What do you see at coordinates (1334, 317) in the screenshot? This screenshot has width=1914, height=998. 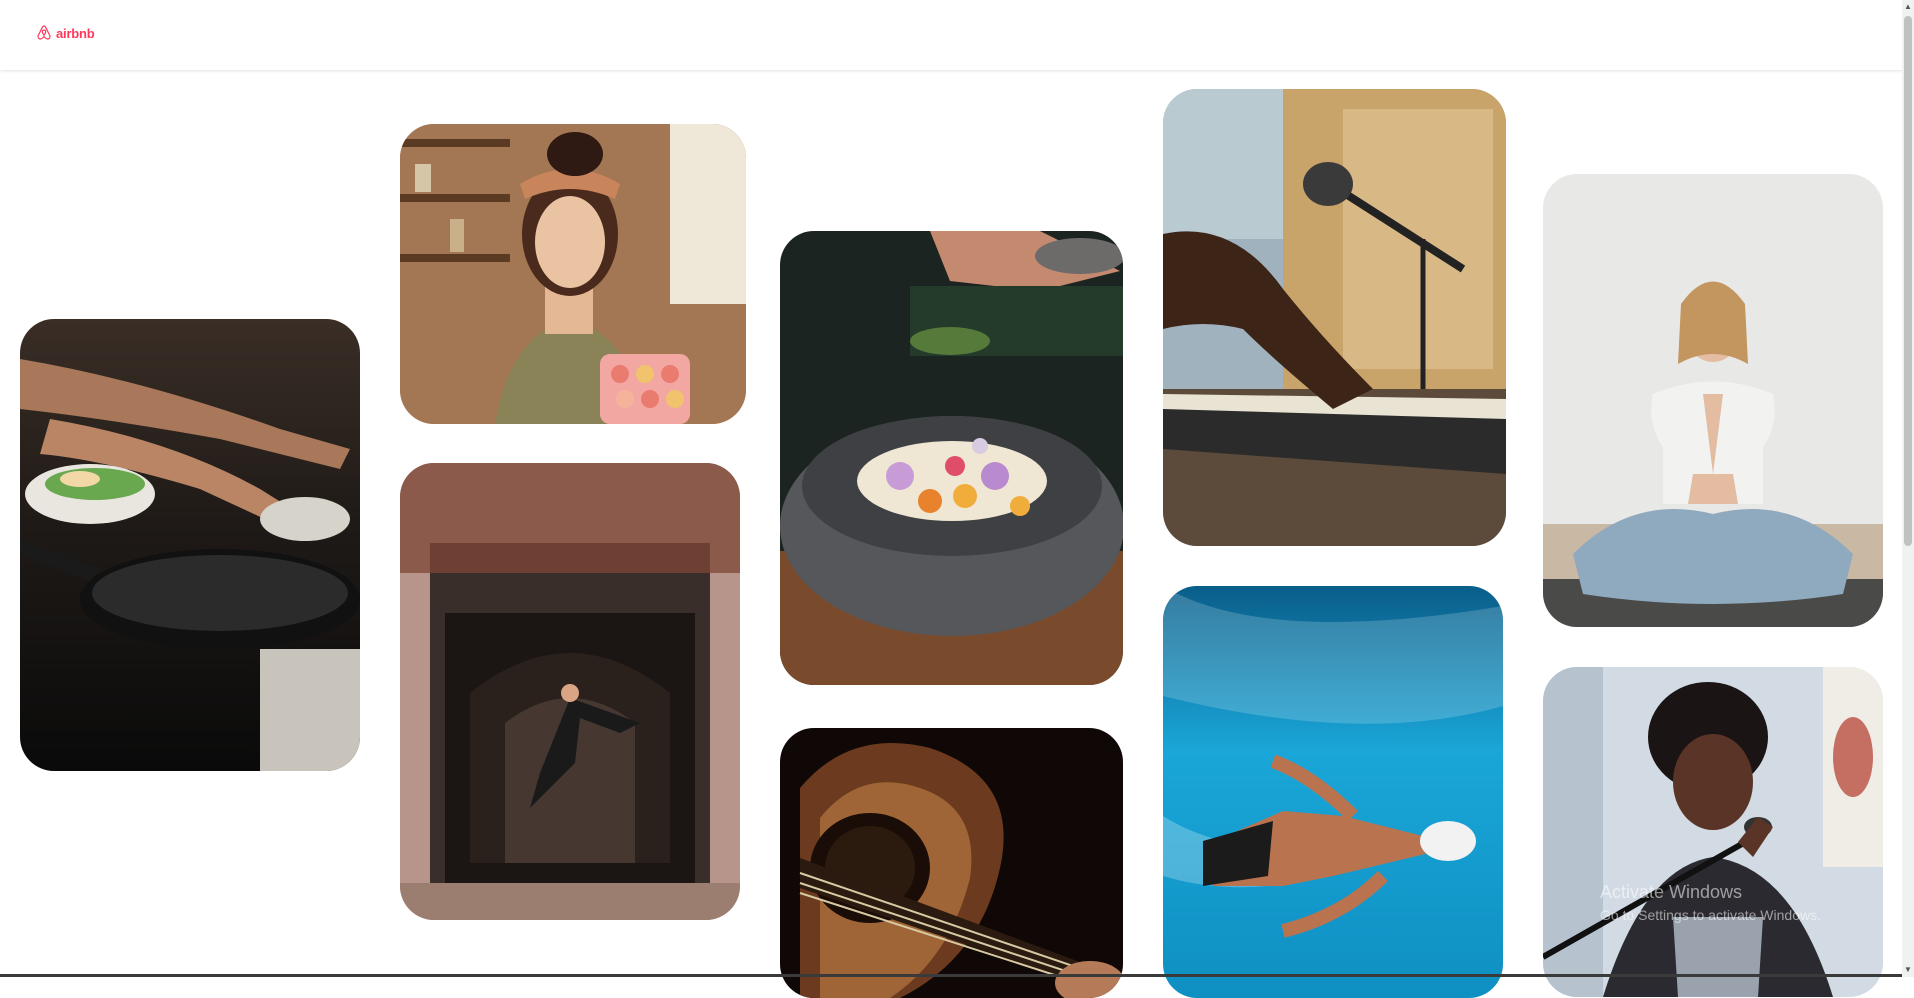 I see `tile-pianist` at bounding box center [1334, 317].